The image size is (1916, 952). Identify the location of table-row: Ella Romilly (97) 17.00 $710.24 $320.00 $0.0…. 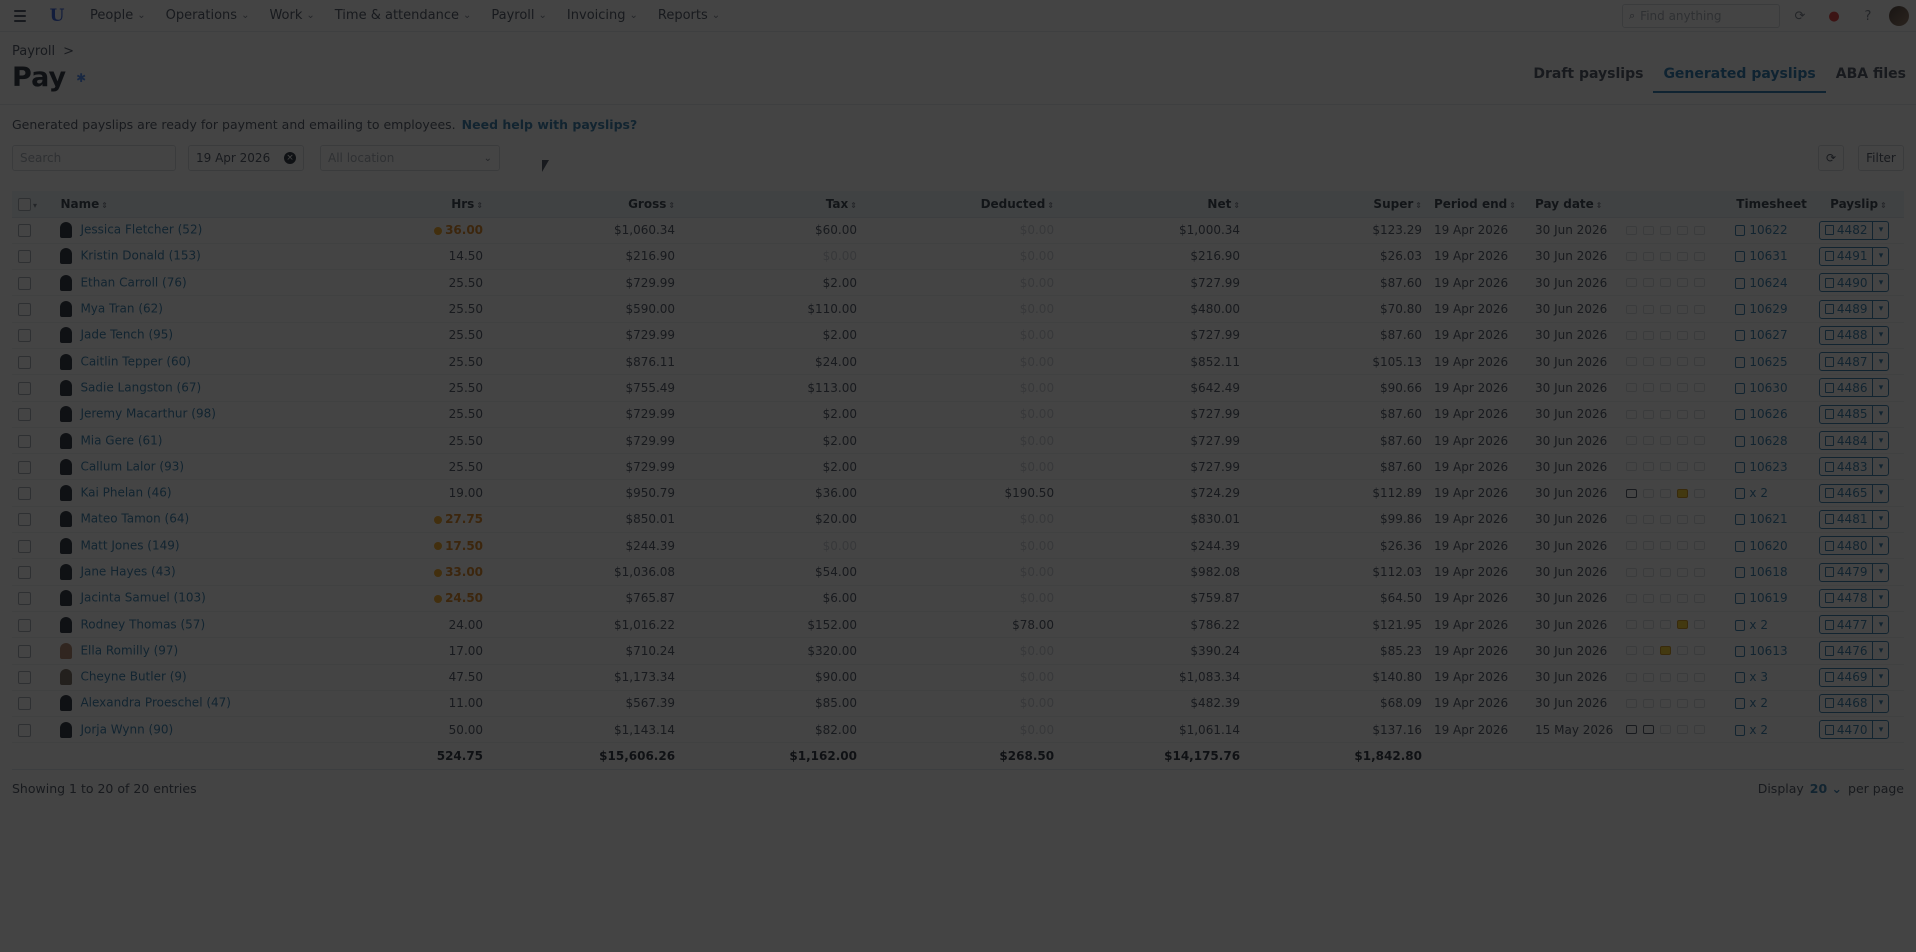
(958, 651).